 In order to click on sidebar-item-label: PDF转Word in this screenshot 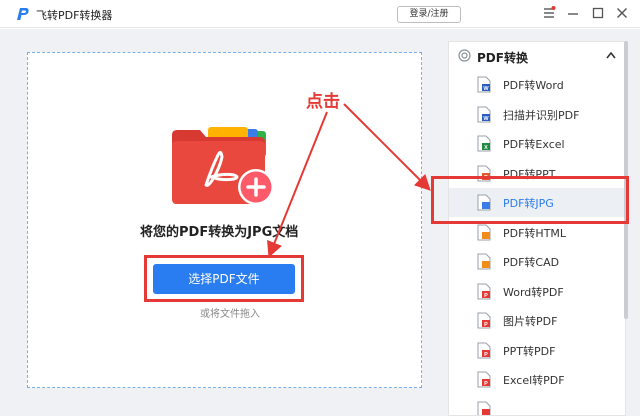, I will do `click(533, 85)`.